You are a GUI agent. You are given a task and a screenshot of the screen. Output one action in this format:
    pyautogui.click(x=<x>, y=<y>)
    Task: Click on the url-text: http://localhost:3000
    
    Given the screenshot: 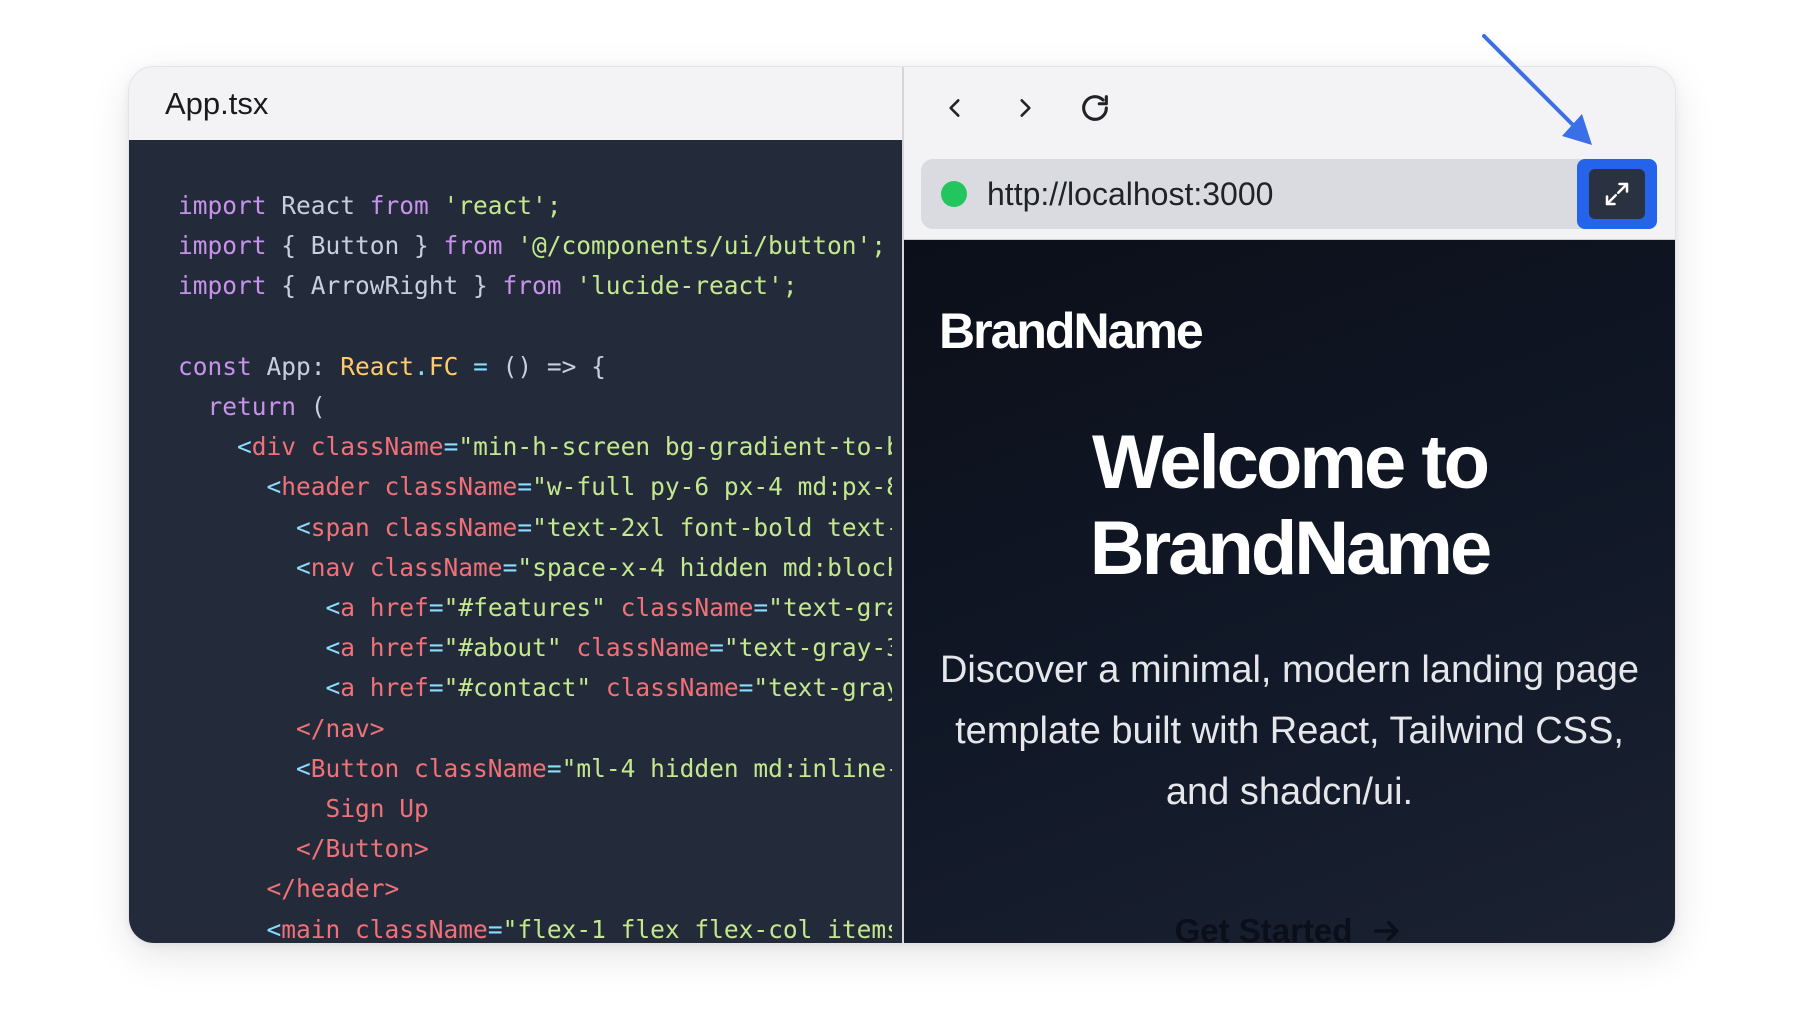 What is the action you would take?
    pyautogui.click(x=1130, y=194)
    